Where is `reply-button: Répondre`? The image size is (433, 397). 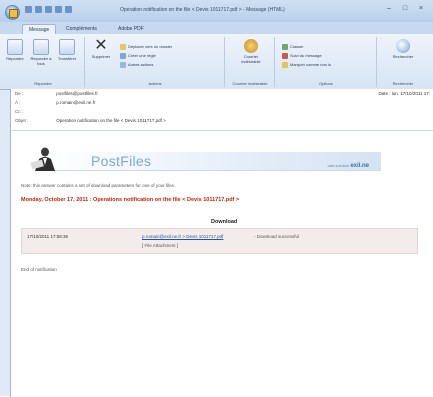
reply-button: Répondre is located at coordinates (15, 50).